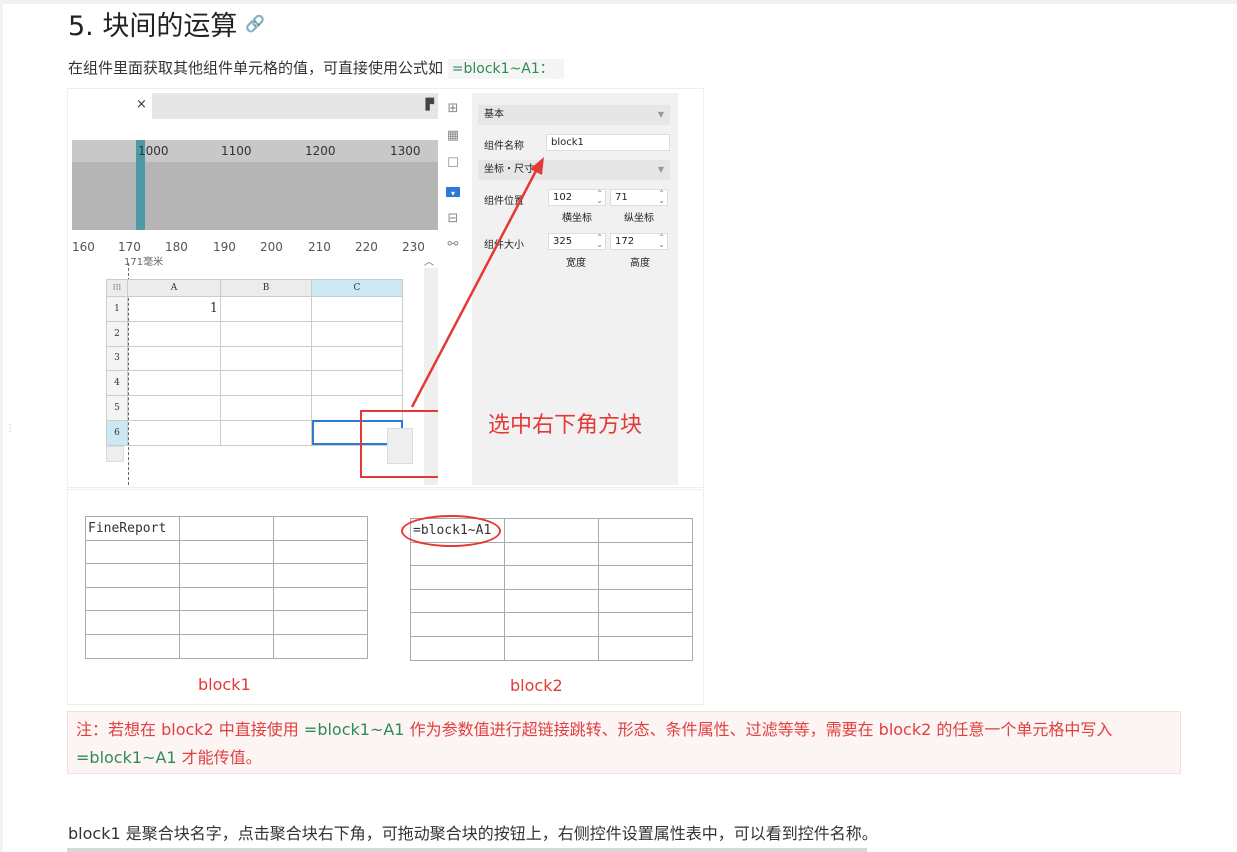 The height and width of the screenshot is (852, 1237). What do you see at coordinates (190, 729) in the screenshot?
I see `note-text: 注：若想在 block2 中直接使用` at bounding box center [190, 729].